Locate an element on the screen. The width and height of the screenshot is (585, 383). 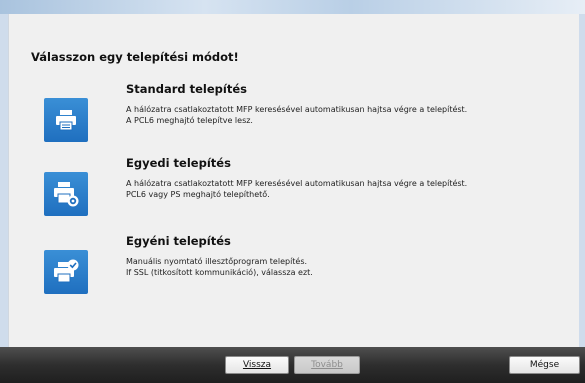
cancel-button-label: Mégse is located at coordinates (544, 365).